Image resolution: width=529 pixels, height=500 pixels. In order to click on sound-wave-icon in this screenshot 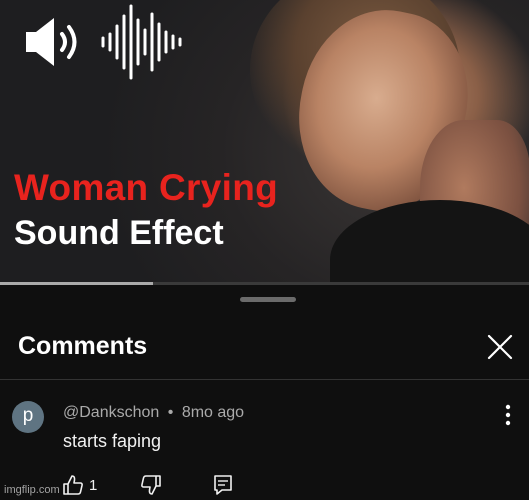, I will do `click(141, 42)`.